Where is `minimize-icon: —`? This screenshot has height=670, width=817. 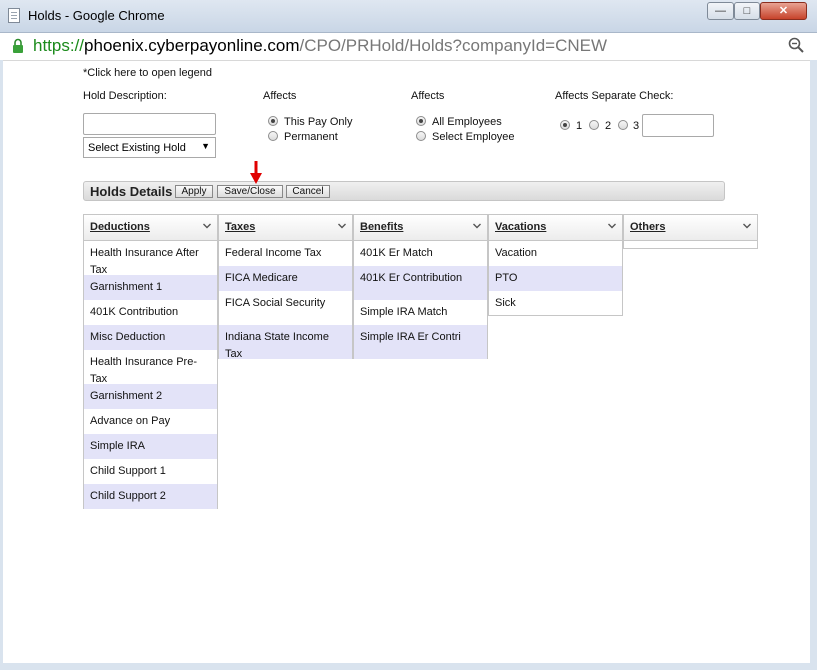
minimize-icon: — is located at coordinates (720, 11).